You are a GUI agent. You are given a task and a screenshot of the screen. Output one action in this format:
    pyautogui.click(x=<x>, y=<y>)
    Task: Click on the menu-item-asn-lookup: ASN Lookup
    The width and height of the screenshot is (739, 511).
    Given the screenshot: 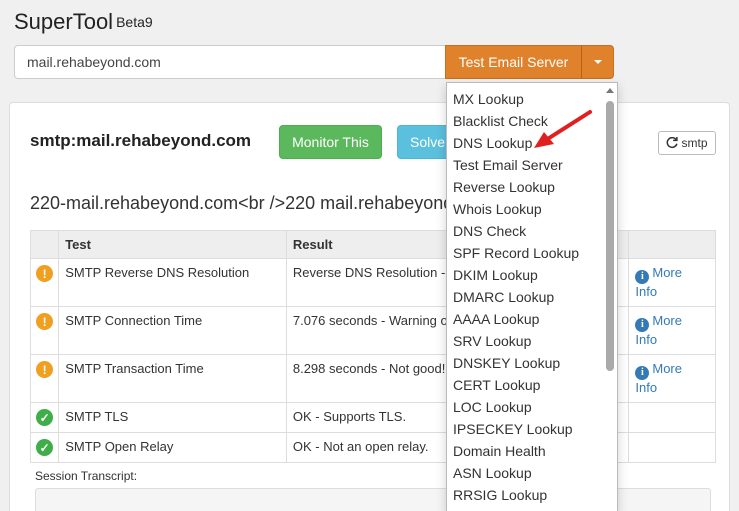 What is the action you would take?
    pyautogui.click(x=532, y=473)
    